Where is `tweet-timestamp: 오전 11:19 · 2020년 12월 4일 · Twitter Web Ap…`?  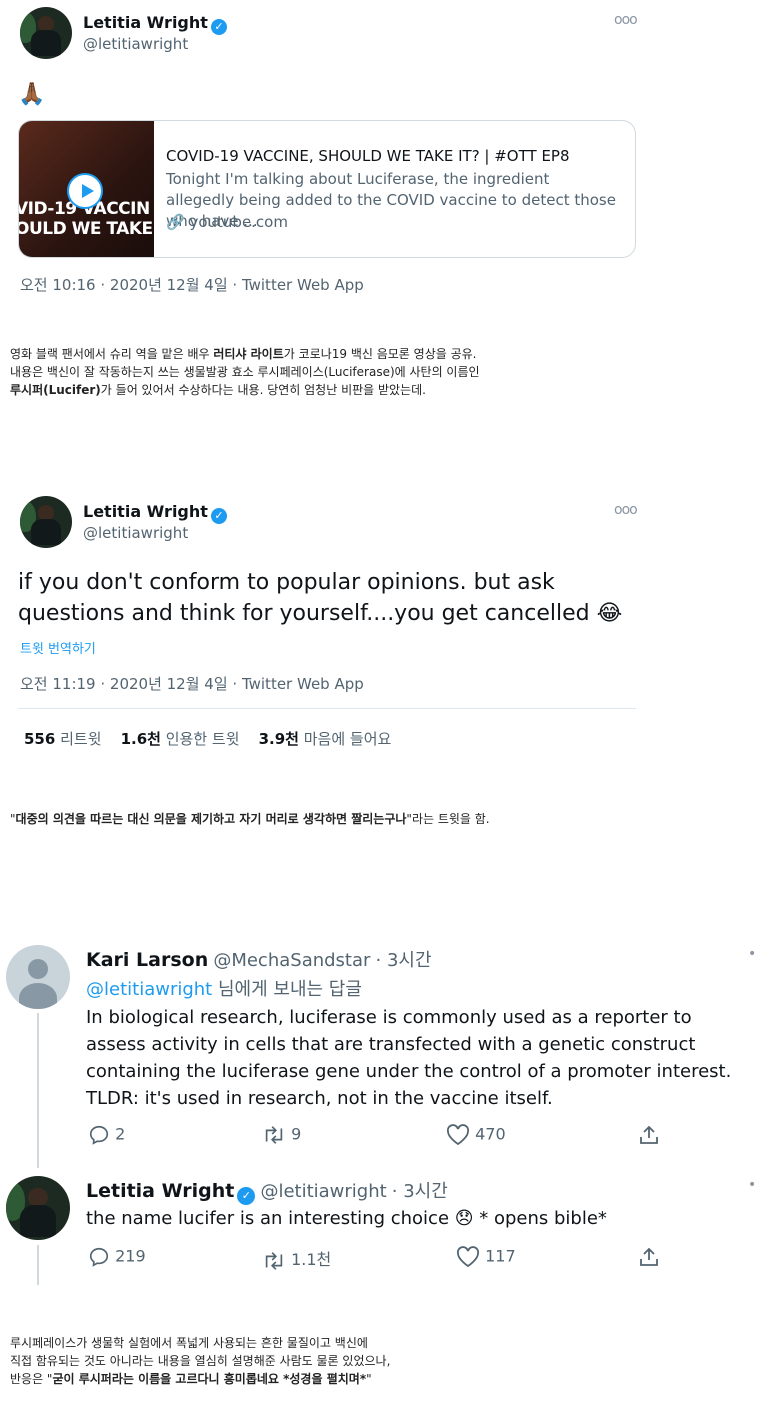 tweet-timestamp: 오전 11:19 · 2020년 12월 4일 · Twitter Web Ap… is located at coordinates (192, 683).